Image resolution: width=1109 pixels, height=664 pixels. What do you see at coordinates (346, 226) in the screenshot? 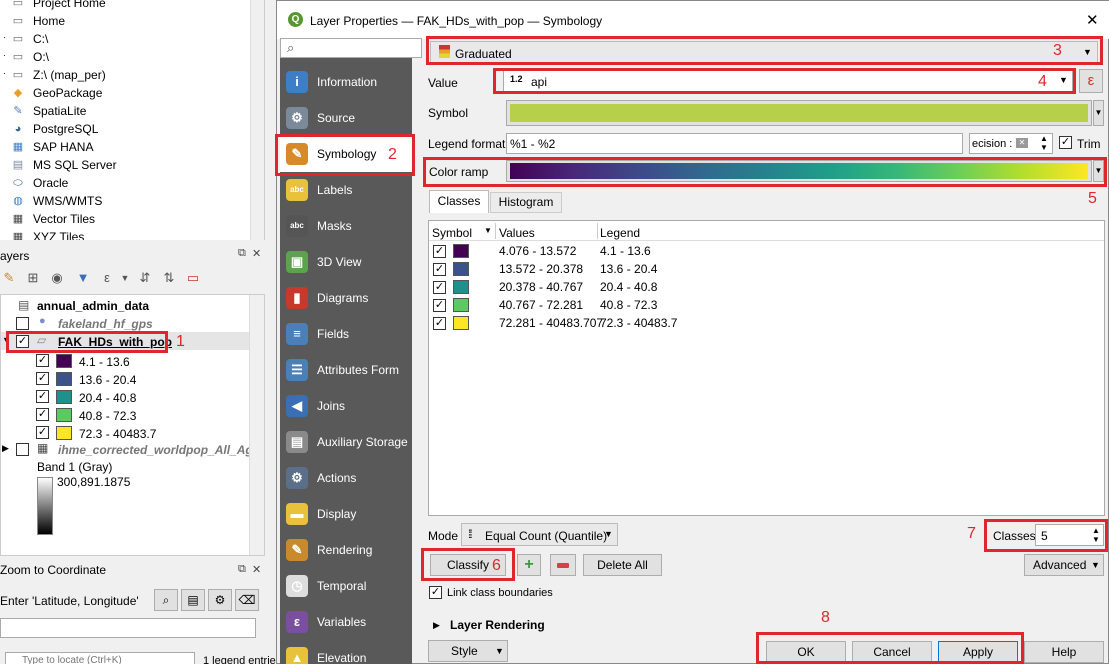
I see `sidebar-item-masks: abc Masks` at bounding box center [346, 226].